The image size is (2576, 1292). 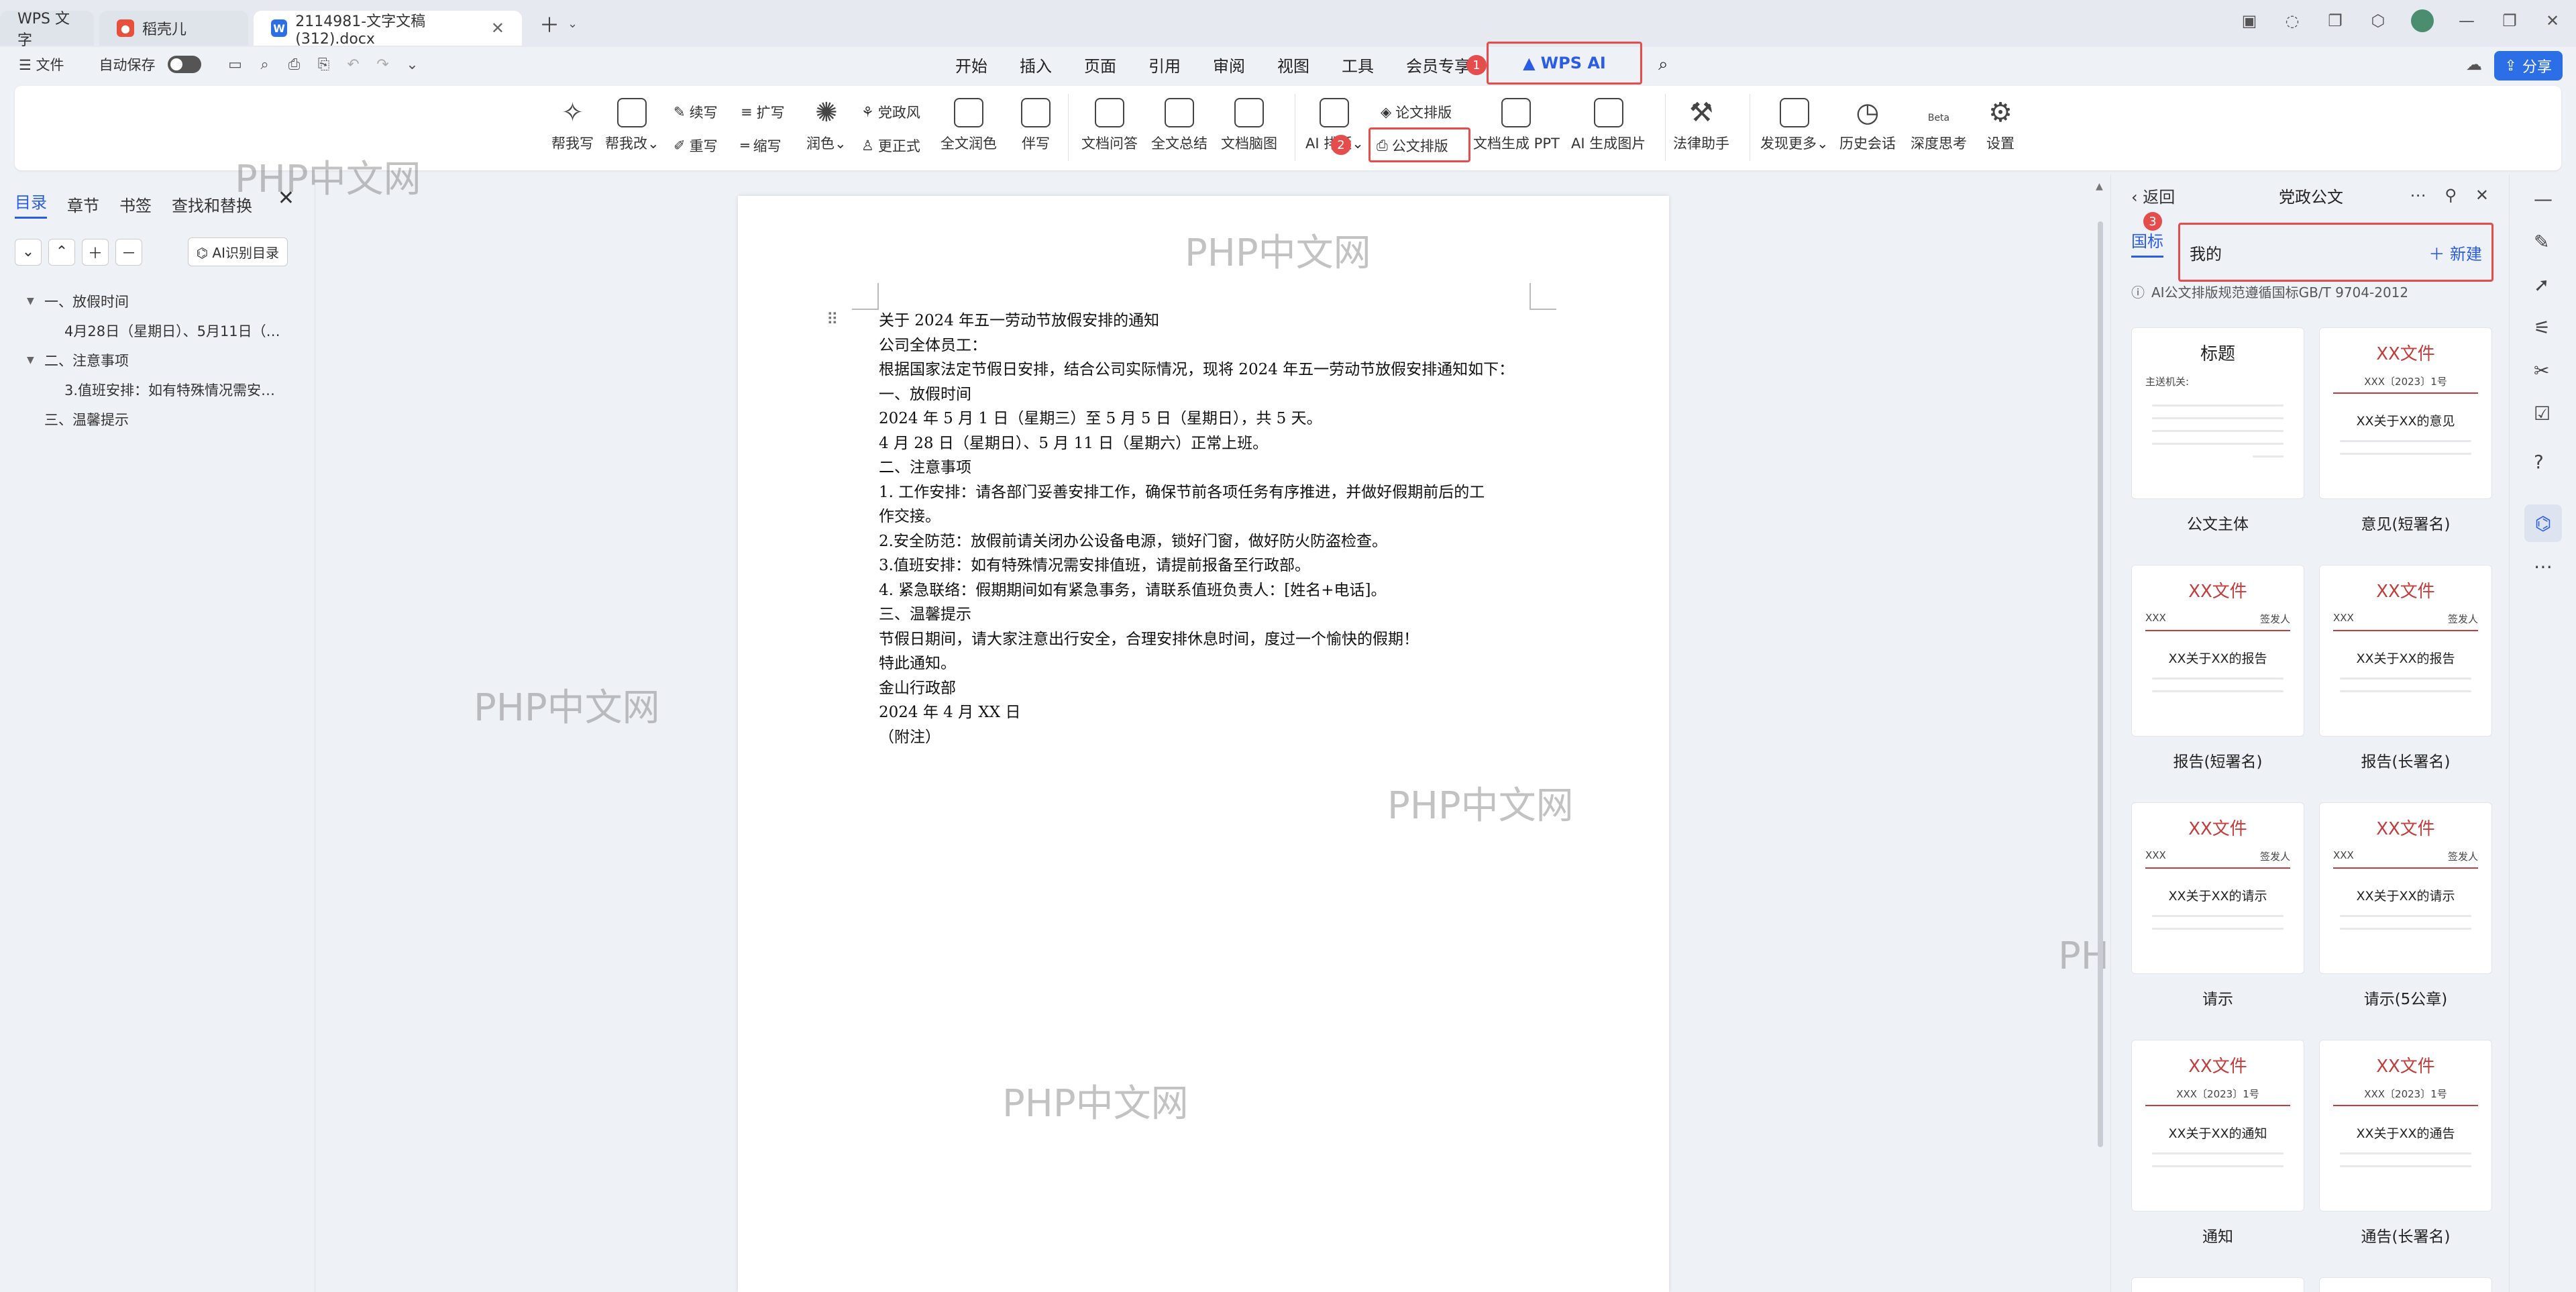 What do you see at coordinates (2541, 285) in the screenshot?
I see `select-cursor-icon: ➚` at bounding box center [2541, 285].